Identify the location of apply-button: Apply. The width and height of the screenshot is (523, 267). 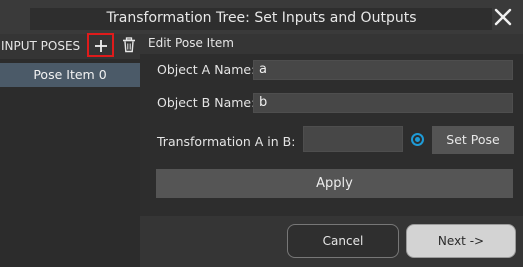
(334, 183).